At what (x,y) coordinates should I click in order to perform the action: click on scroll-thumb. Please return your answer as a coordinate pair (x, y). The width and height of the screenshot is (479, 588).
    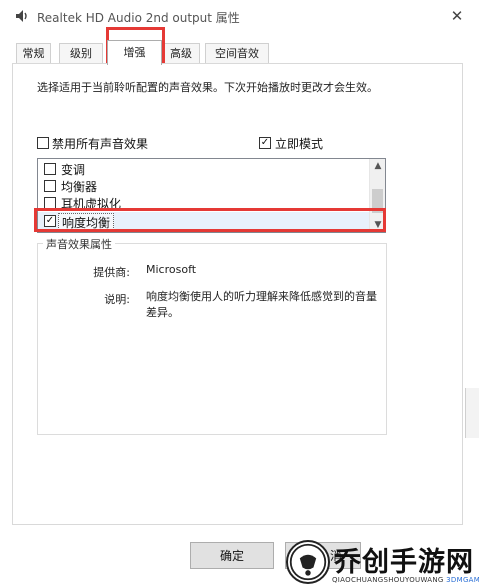
    Looking at the image, I should click on (377, 201).